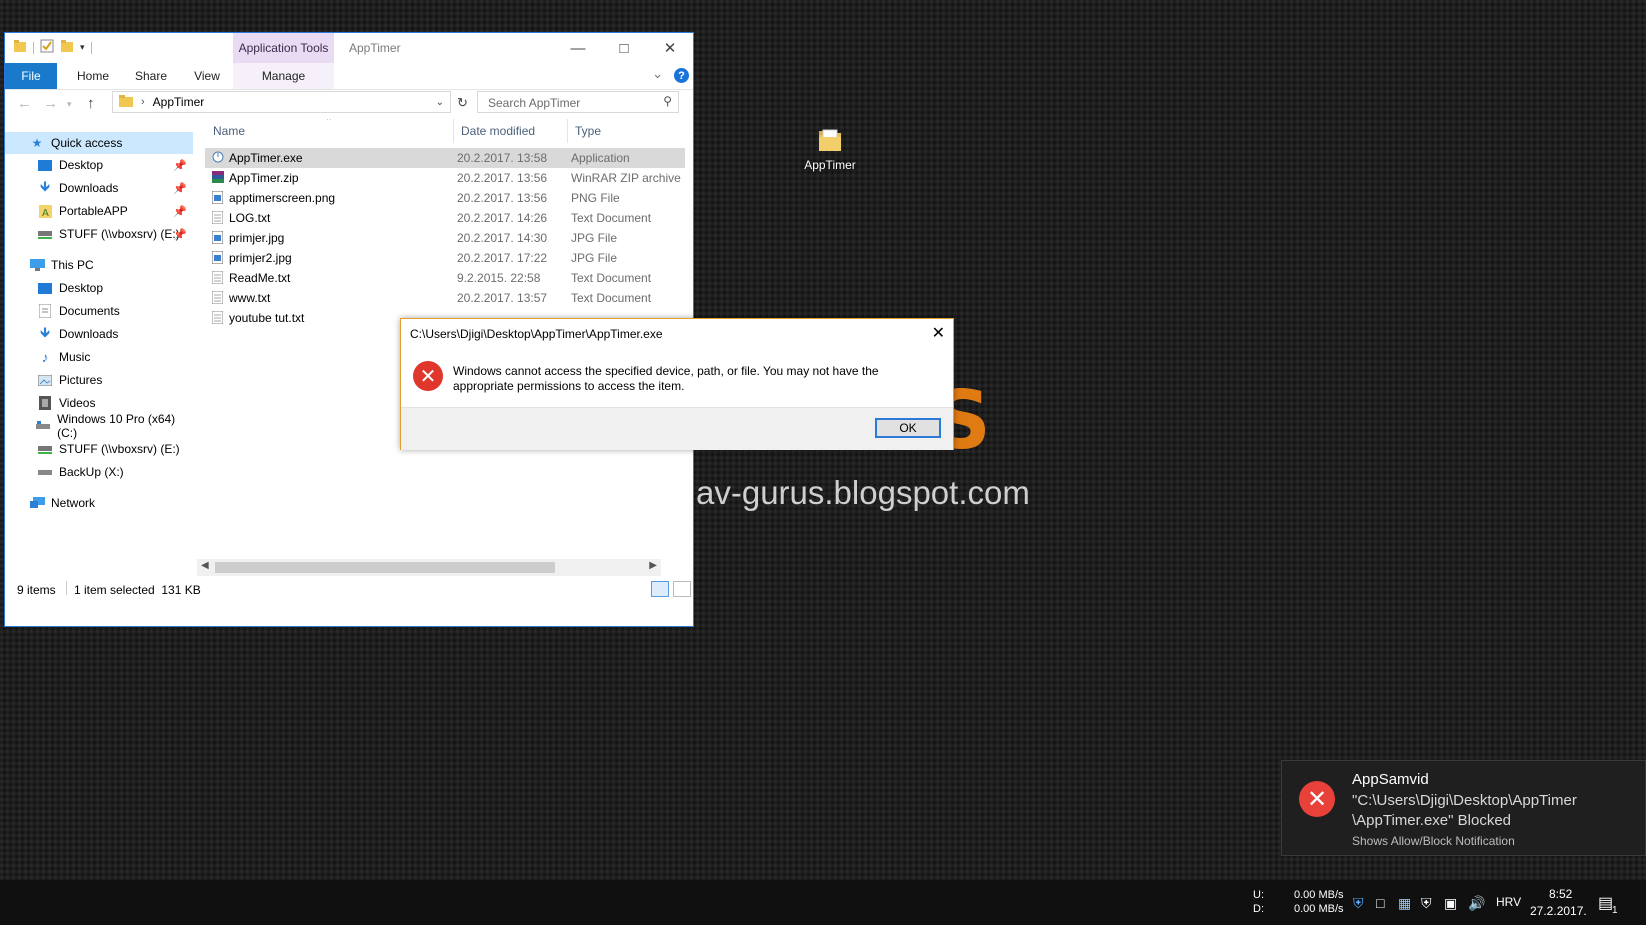  What do you see at coordinates (568, 103) in the screenshot?
I see `search-input` at bounding box center [568, 103].